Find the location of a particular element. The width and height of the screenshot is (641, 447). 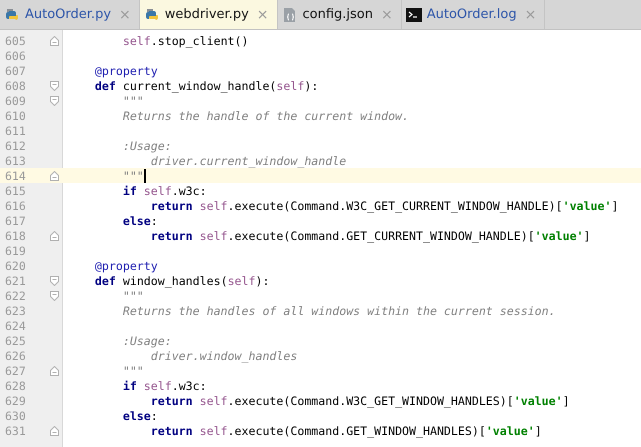

line-number: 612 is located at coordinates (15, 145).